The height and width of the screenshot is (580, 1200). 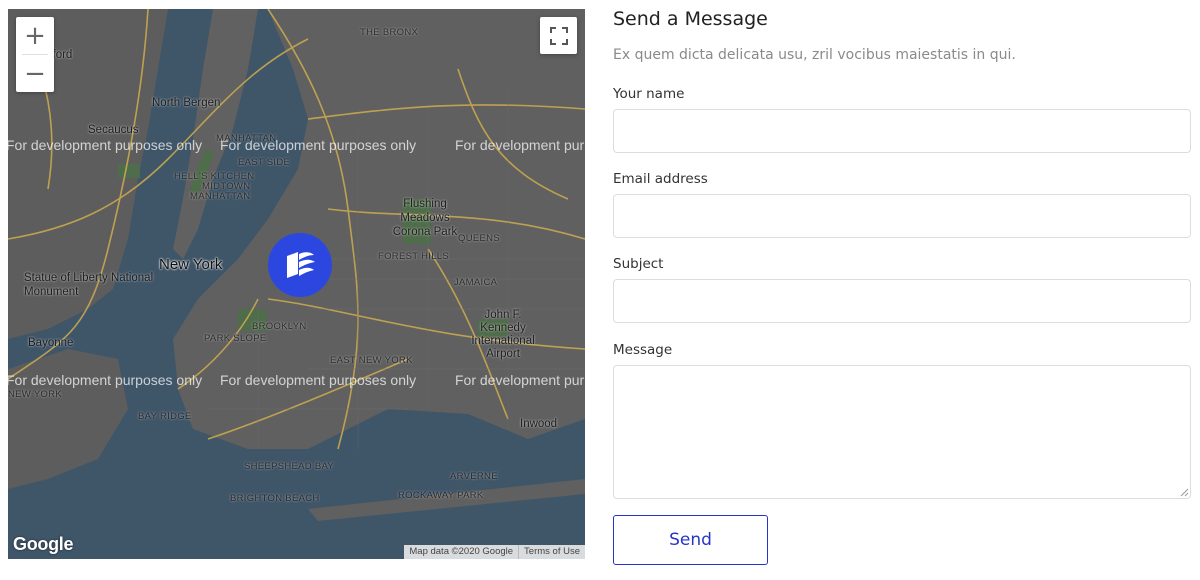 What do you see at coordinates (690, 19) in the screenshot?
I see `form-title: Send a Message` at bounding box center [690, 19].